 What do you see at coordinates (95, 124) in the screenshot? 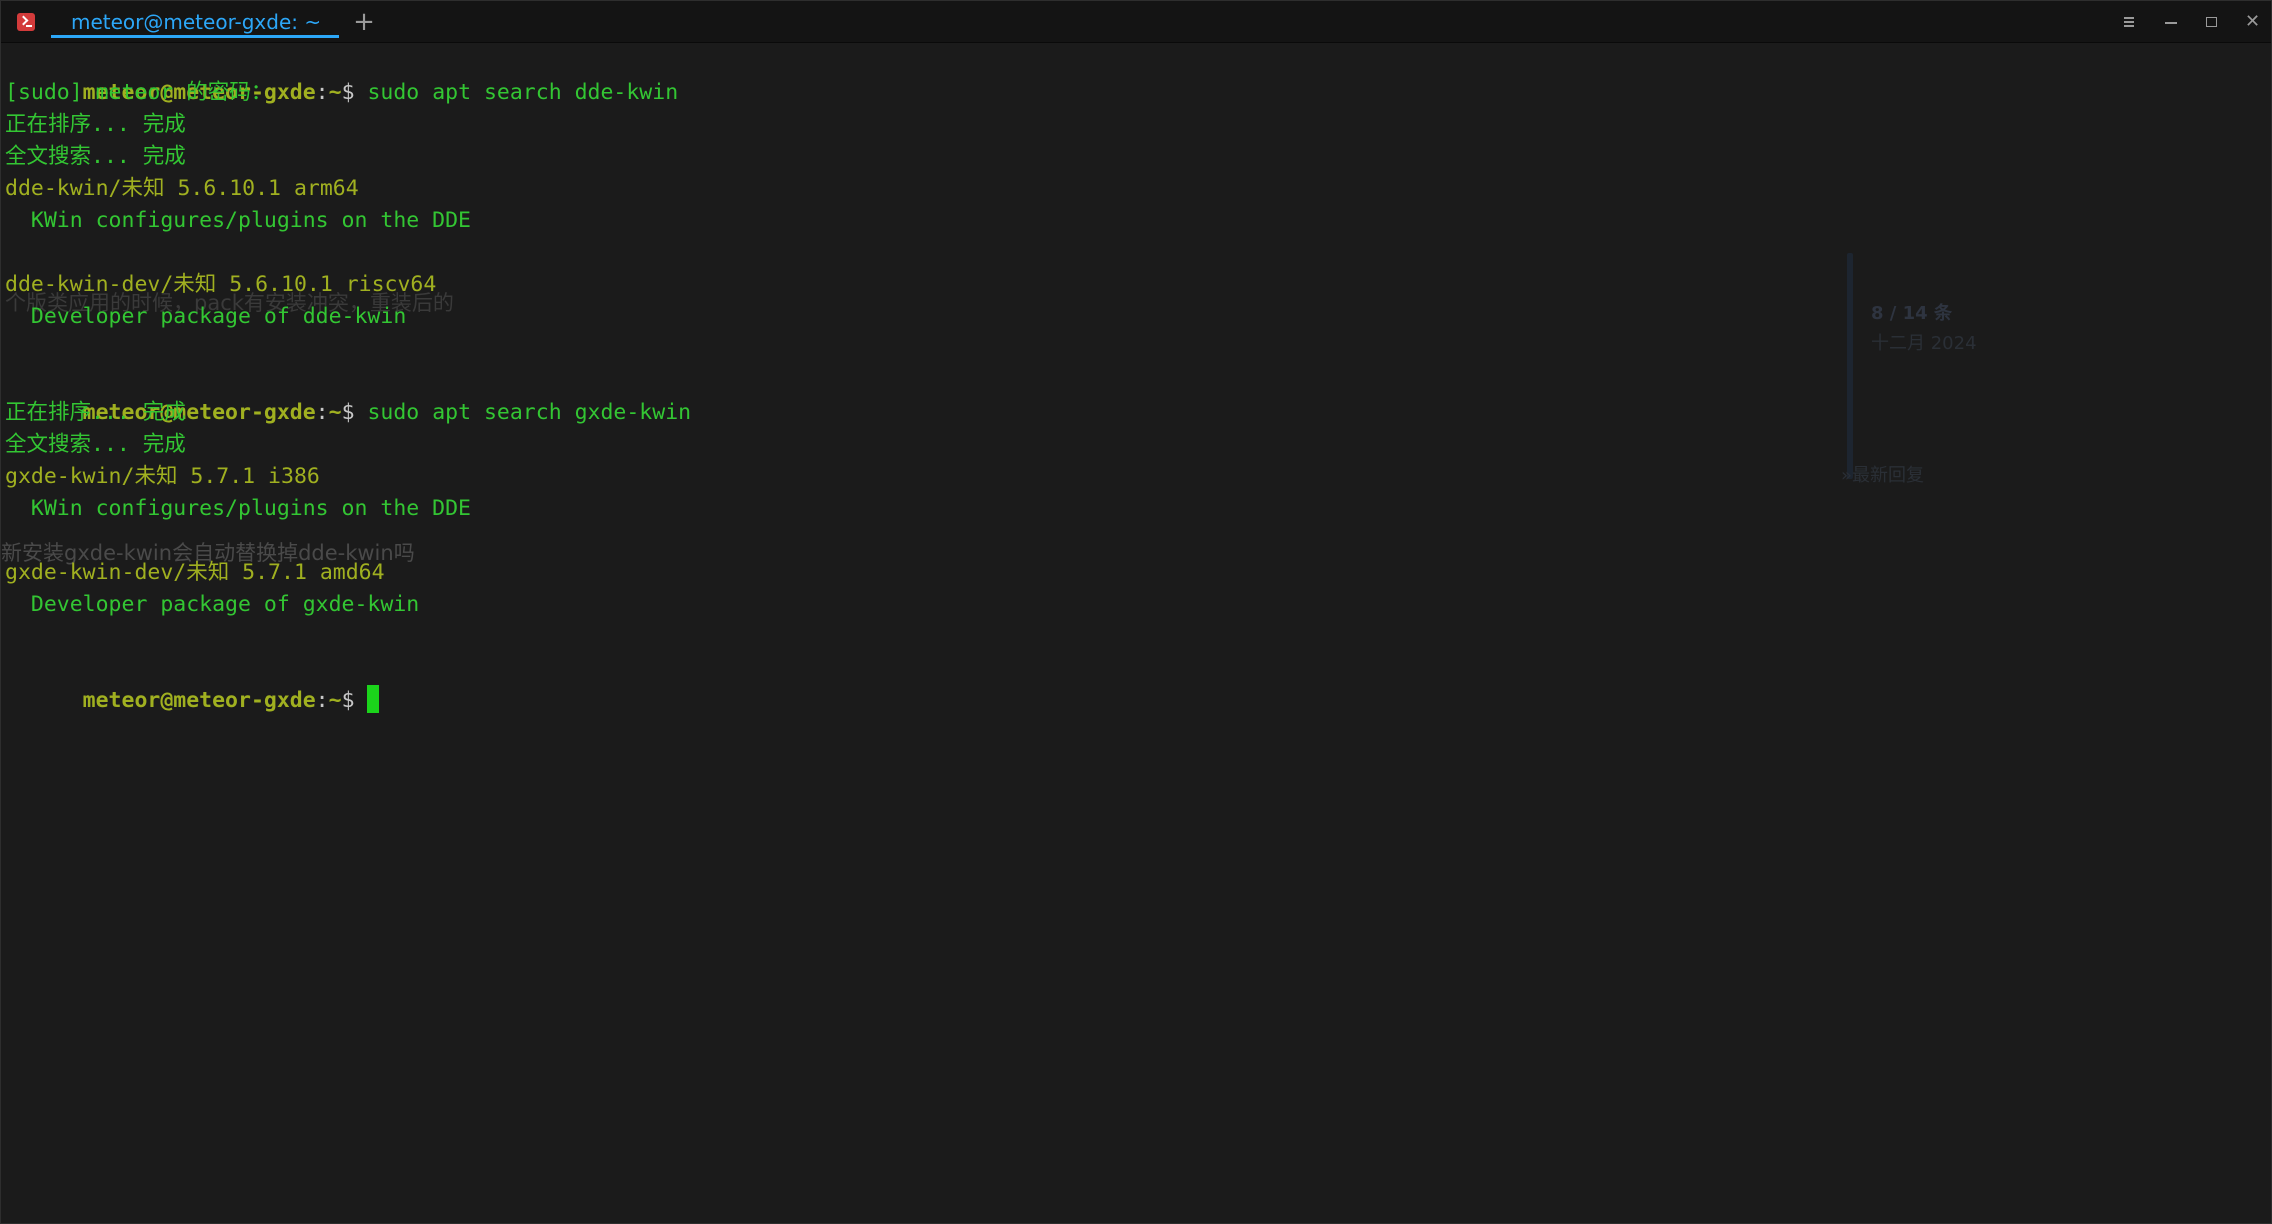
I see `terminal-line-3: 正在排序... 完成` at bounding box center [95, 124].